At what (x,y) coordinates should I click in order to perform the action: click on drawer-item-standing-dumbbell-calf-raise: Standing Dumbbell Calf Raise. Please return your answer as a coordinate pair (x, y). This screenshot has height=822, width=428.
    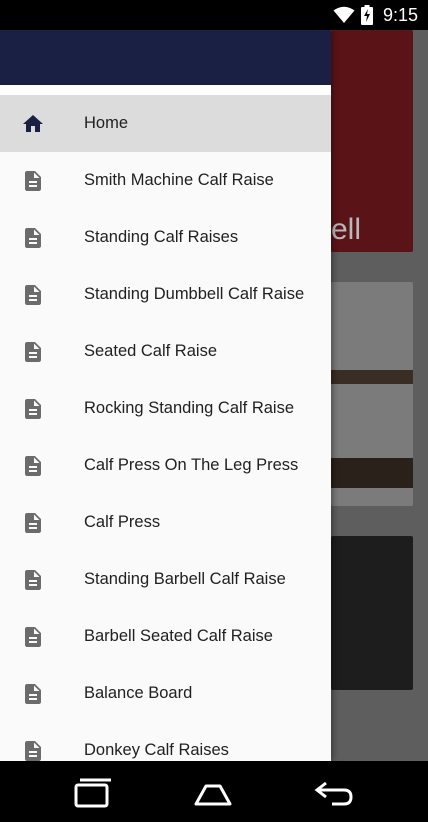
    Looking at the image, I should click on (165, 294).